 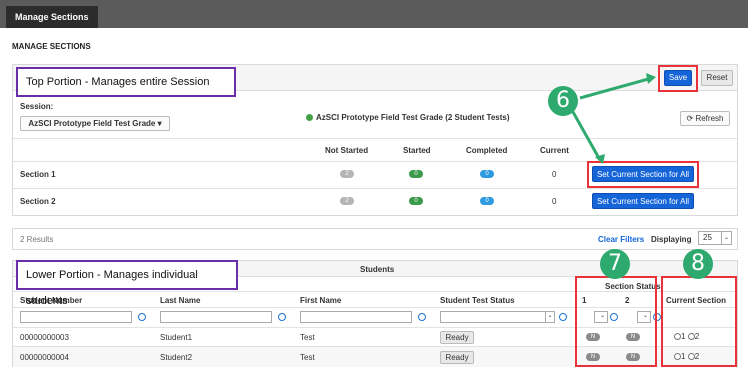 What do you see at coordinates (698, 264) in the screenshot?
I see `step-8-marker: 8` at bounding box center [698, 264].